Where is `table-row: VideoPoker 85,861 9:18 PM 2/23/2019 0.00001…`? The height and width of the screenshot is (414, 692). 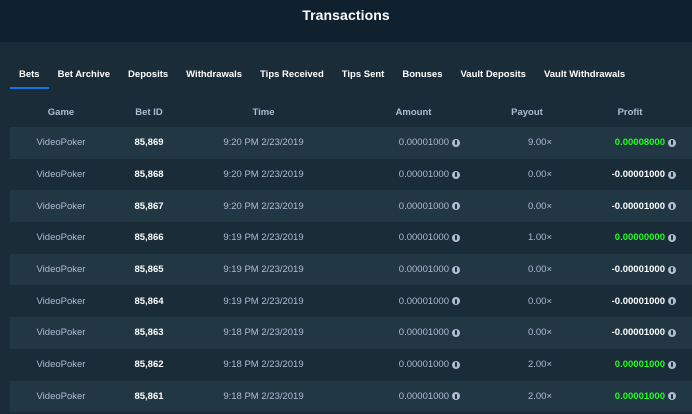
table-row: VideoPoker 85,861 9:18 PM 2/23/2019 0.00001… is located at coordinates (351, 396).